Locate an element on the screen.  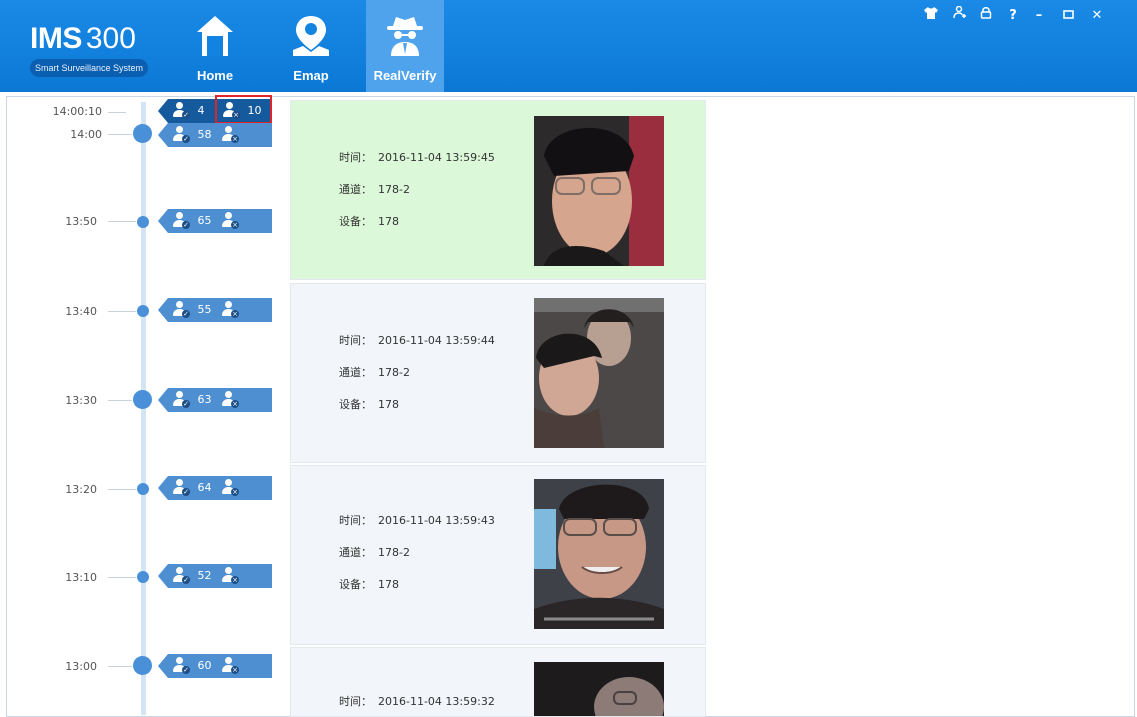
user-switch-icon is located at coordinates (960, 15).